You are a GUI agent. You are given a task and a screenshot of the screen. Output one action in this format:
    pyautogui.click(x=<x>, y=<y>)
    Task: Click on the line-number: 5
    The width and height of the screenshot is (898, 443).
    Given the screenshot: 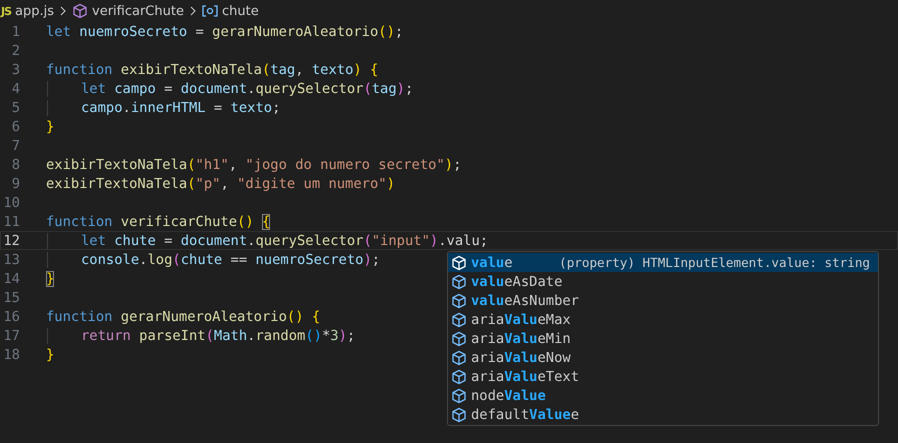 What is the action you would take?
    pyautogui.click(x=15, y=108)
    